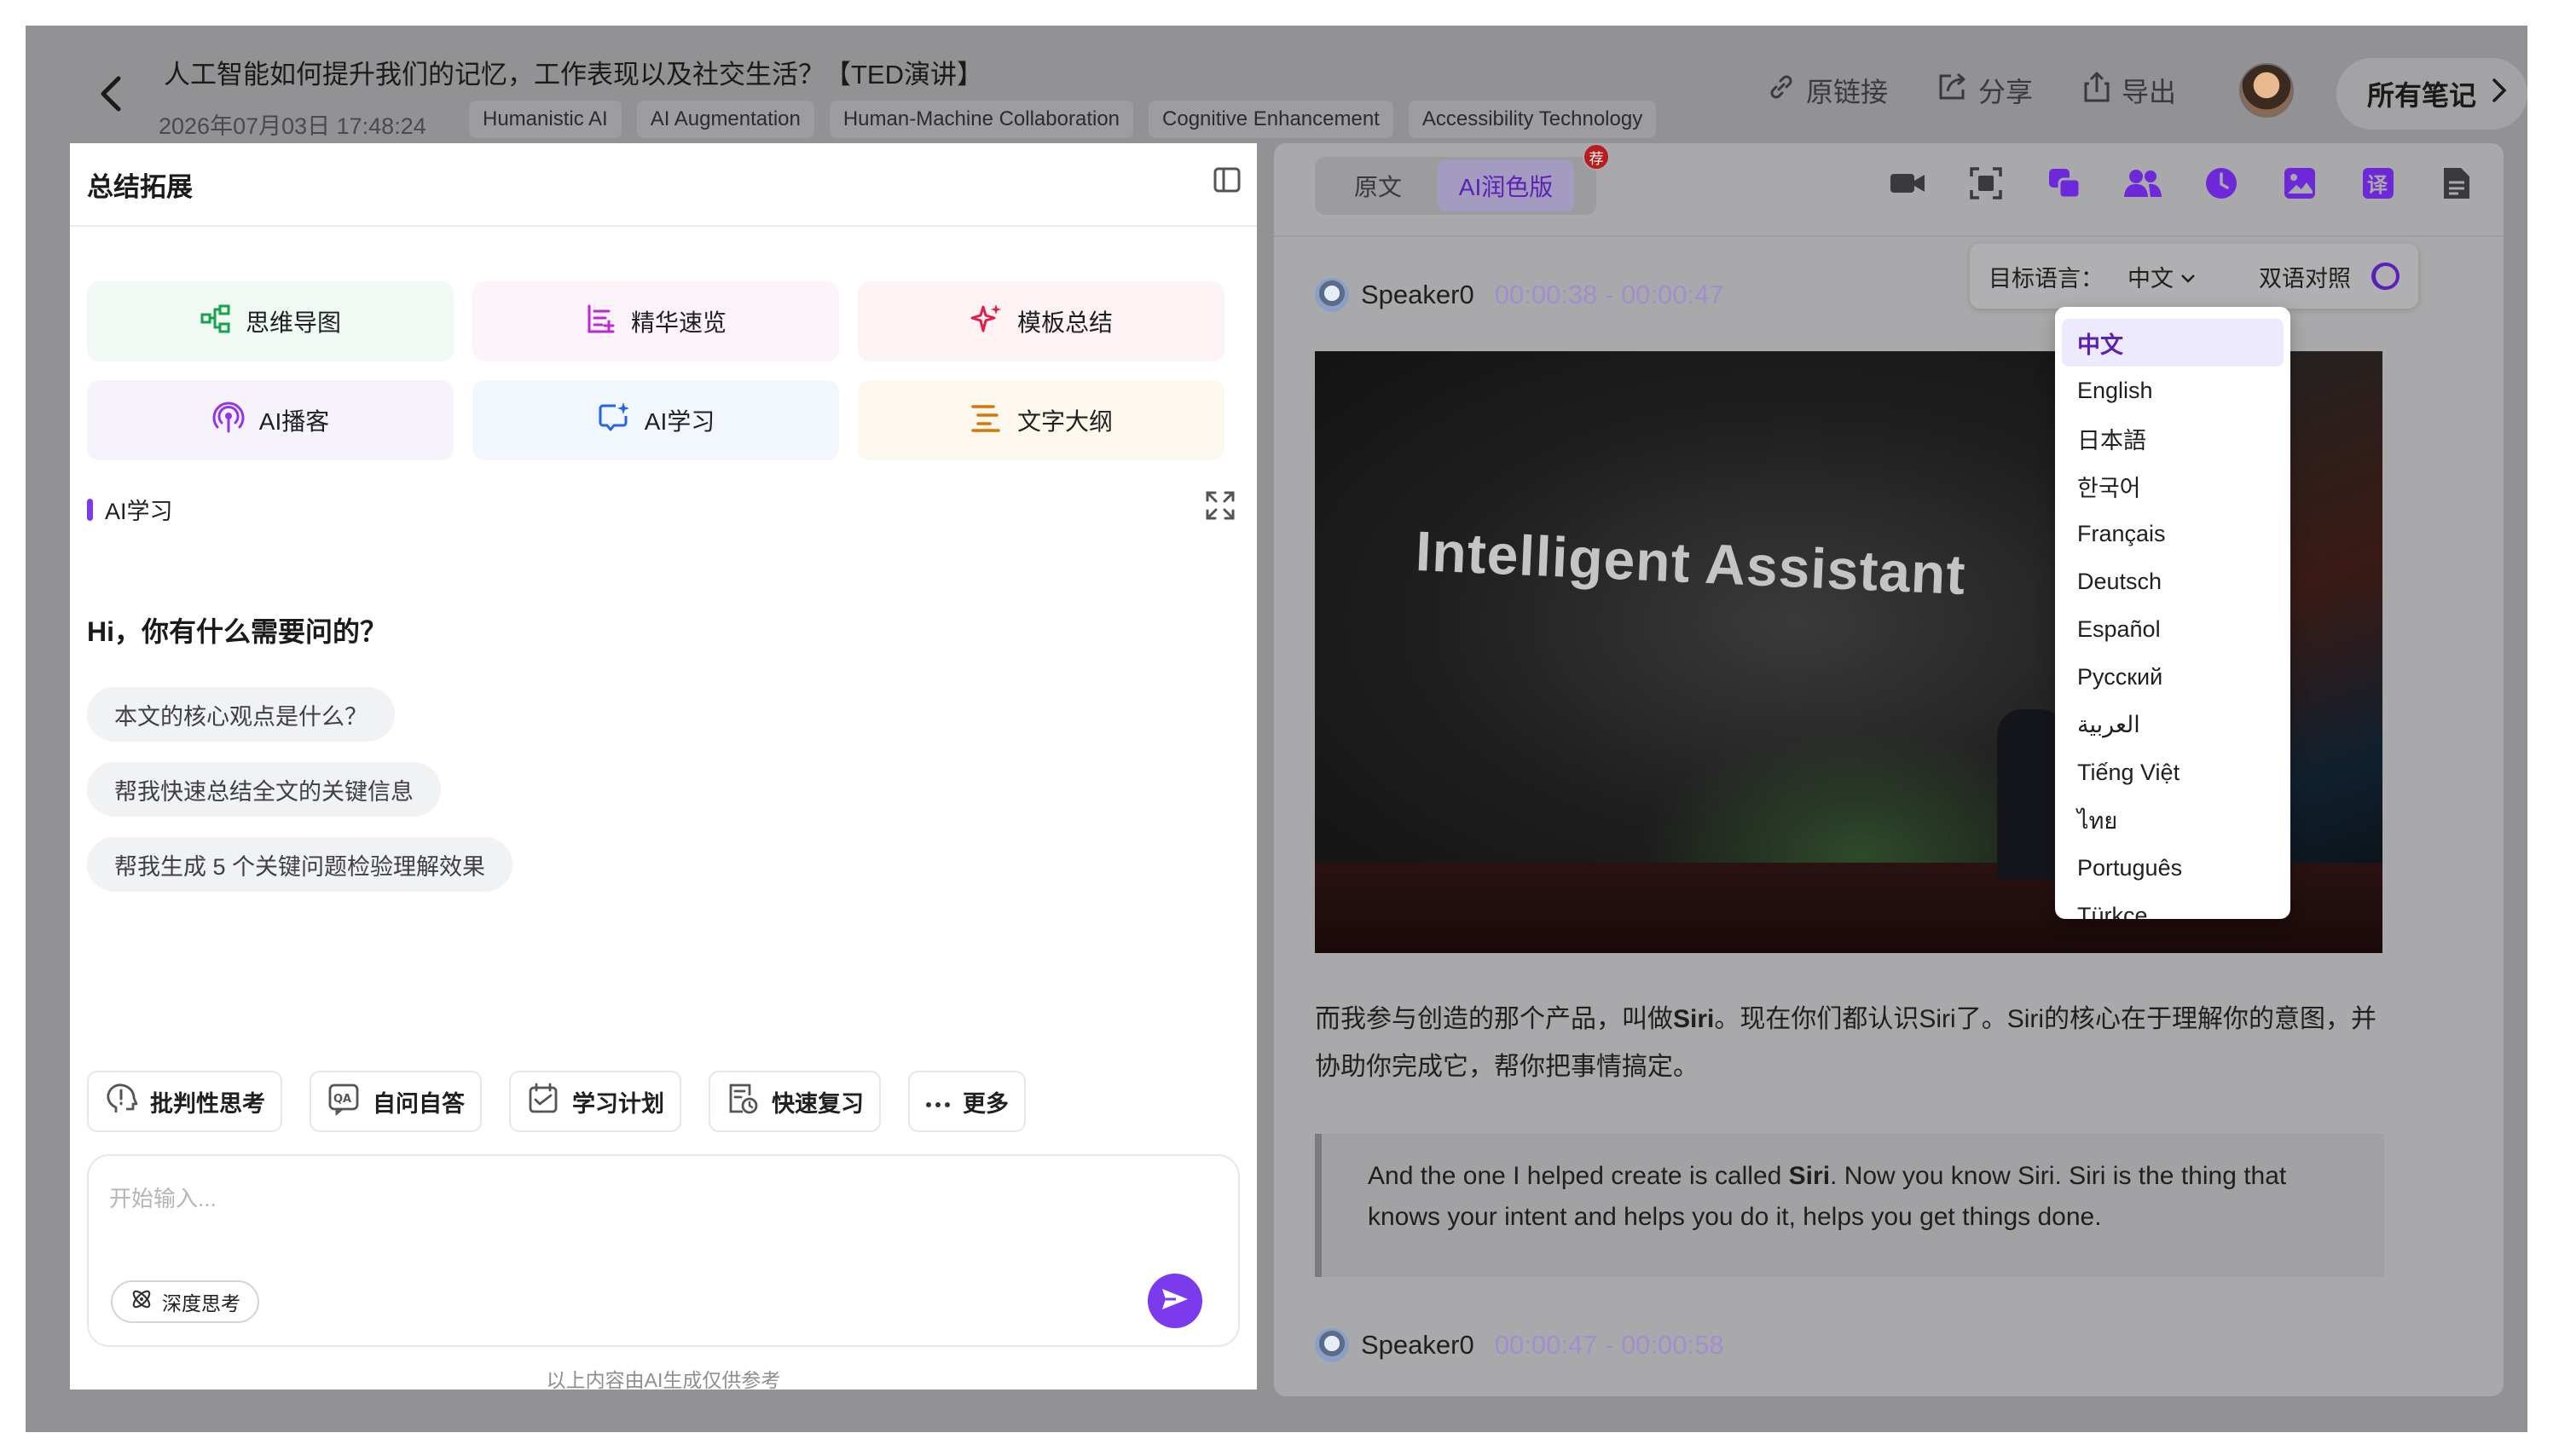 This screenshot has width=2553, height=1456. I want to click on chevron-down-icon, so click(2188, 276).